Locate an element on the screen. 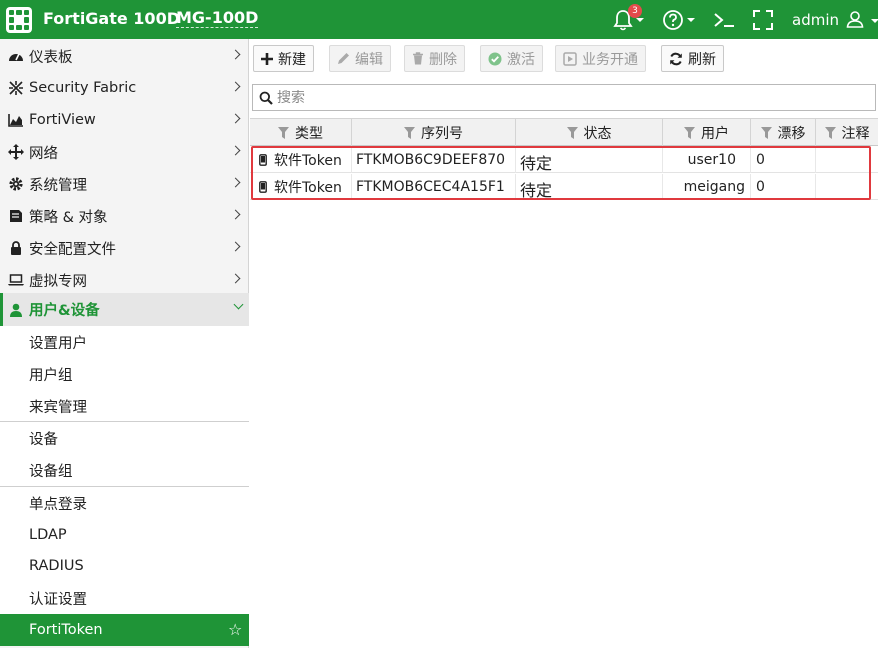  lock-icon is located at coordinates (16, 248).